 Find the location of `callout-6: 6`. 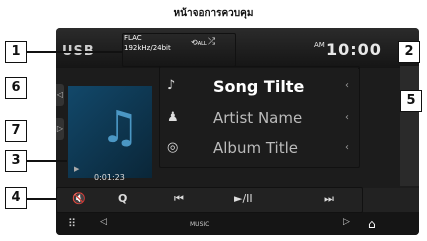

callout-6: 6 is located at coordinates (16, 88).